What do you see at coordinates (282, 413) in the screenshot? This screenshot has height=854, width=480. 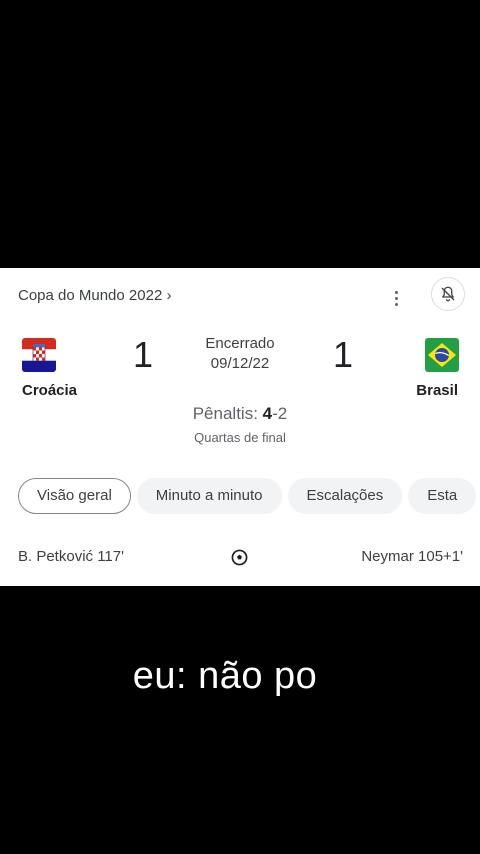 I see `penalties-away: 2` at bounding box center [282, 413].